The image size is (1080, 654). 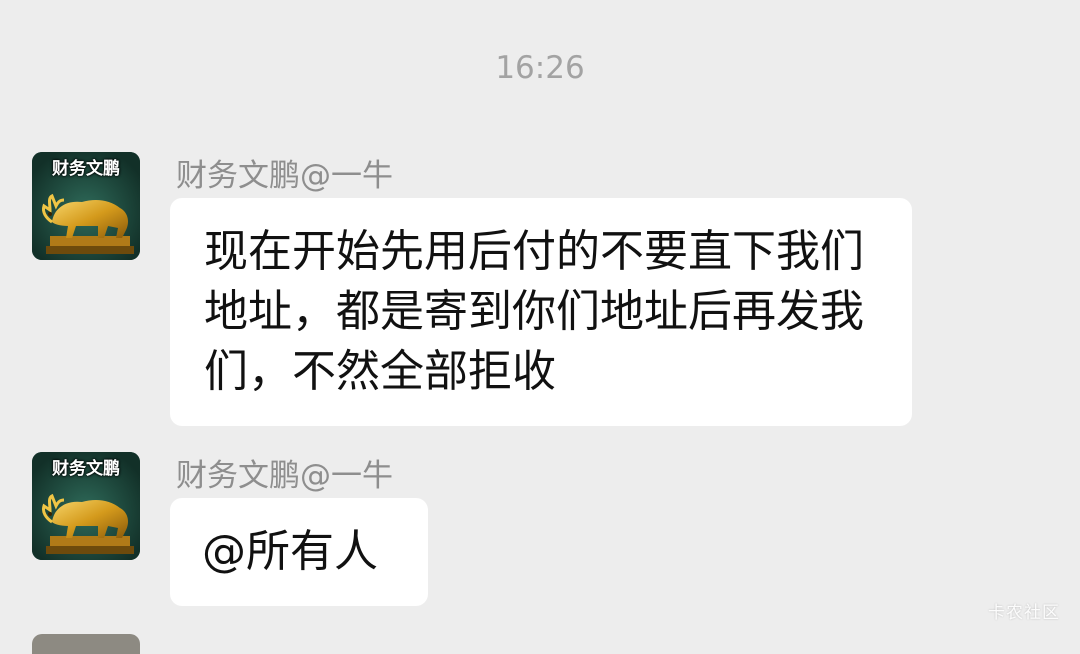 What do you see at coordinates (1024, 613) in the screenshot?
I see `watermark: 卡农社区` at bounding box center [1024, 613].